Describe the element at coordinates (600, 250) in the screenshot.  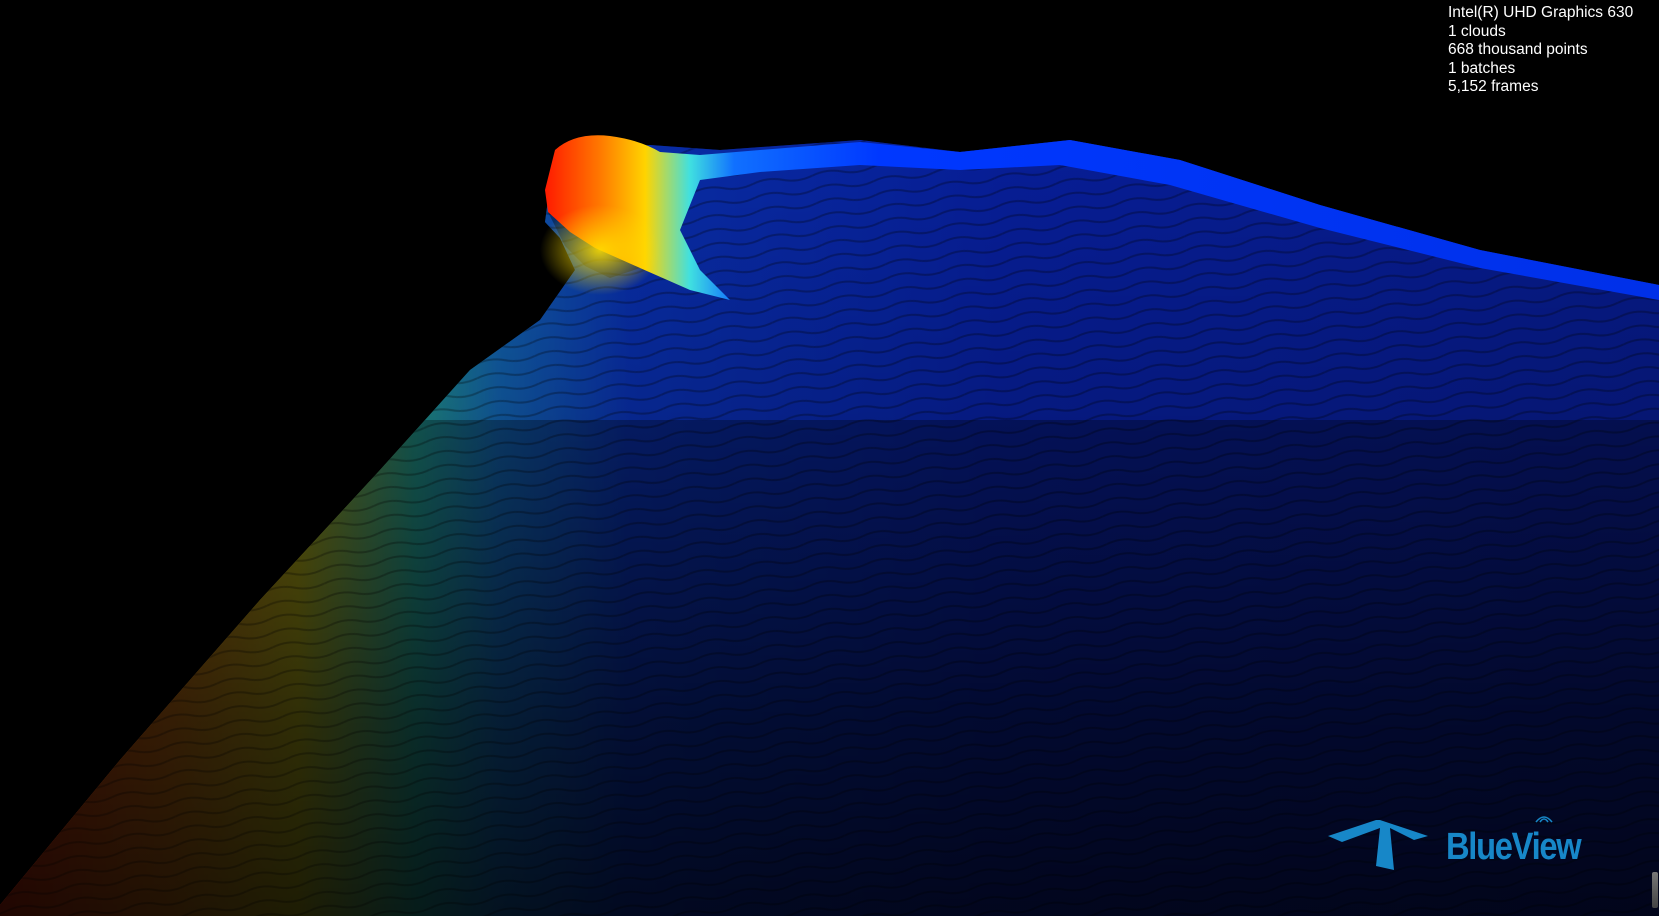
I see `cliff-highlight` at that location.